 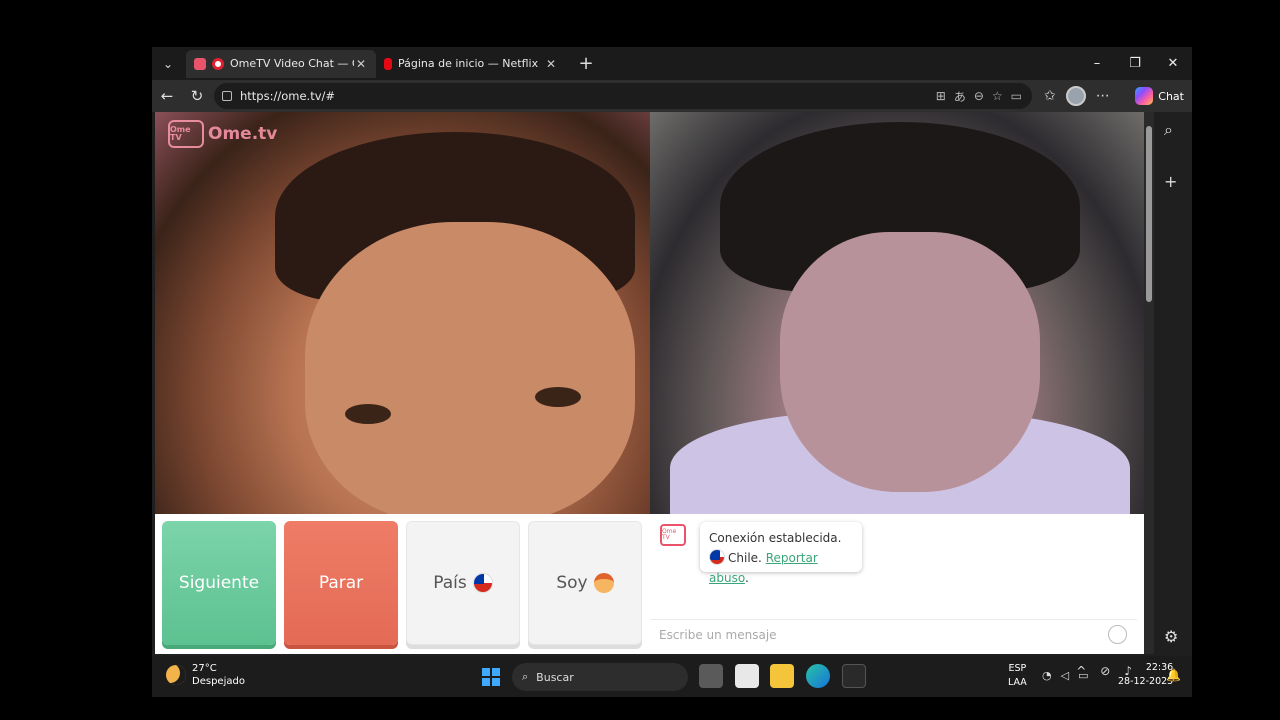 What do you see at coordinates (960, 96) in the screenshot?
I see `translate-icon: あ` at bounding box center [960, 96].